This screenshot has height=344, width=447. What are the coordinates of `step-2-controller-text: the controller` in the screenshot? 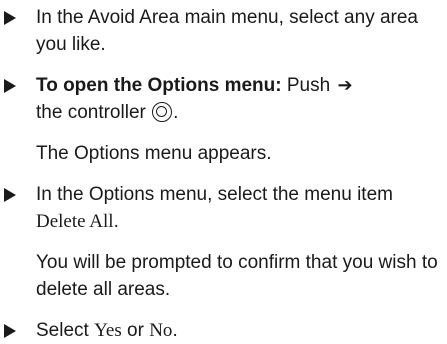 It's located at (94, 112).